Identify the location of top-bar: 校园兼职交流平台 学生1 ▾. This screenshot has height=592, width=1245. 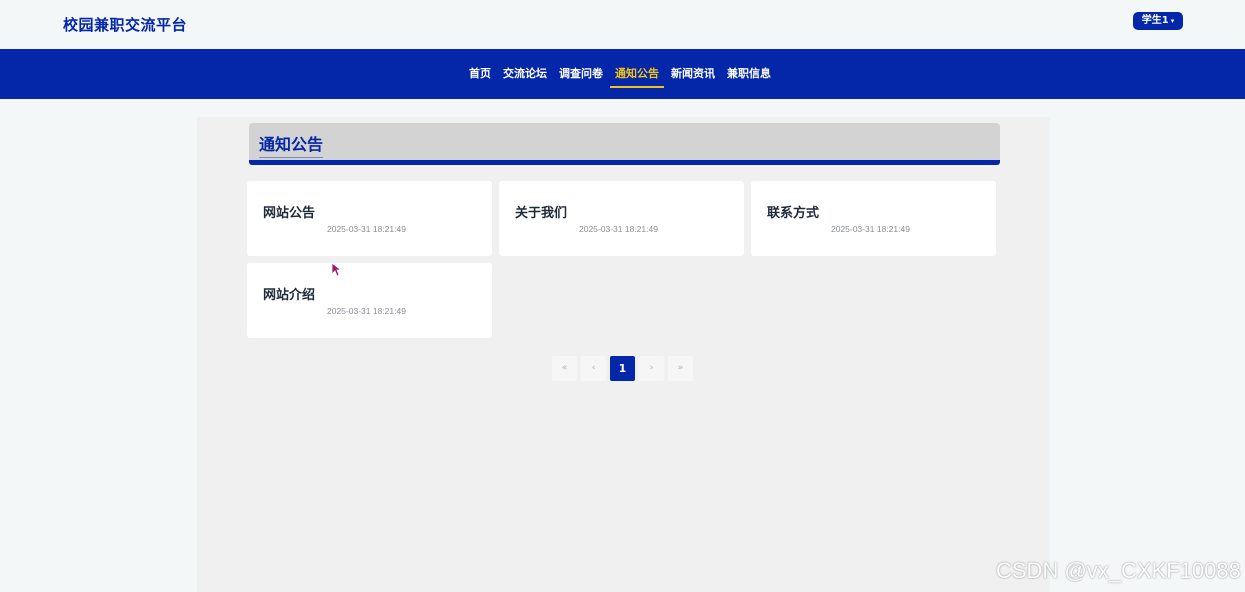
(622, 24).